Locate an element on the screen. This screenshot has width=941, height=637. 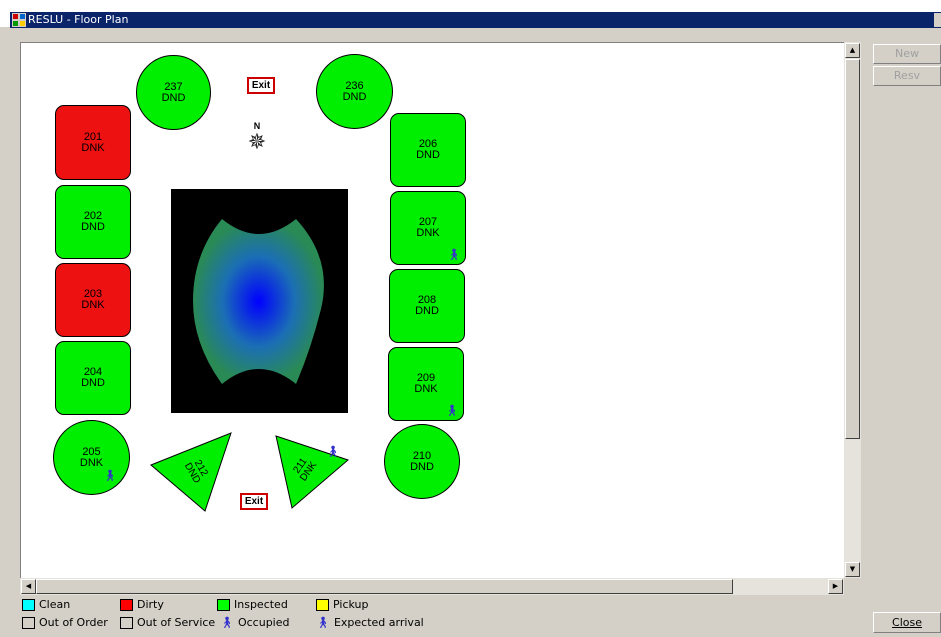
title-bar-background is located at coordinates (475, 20).